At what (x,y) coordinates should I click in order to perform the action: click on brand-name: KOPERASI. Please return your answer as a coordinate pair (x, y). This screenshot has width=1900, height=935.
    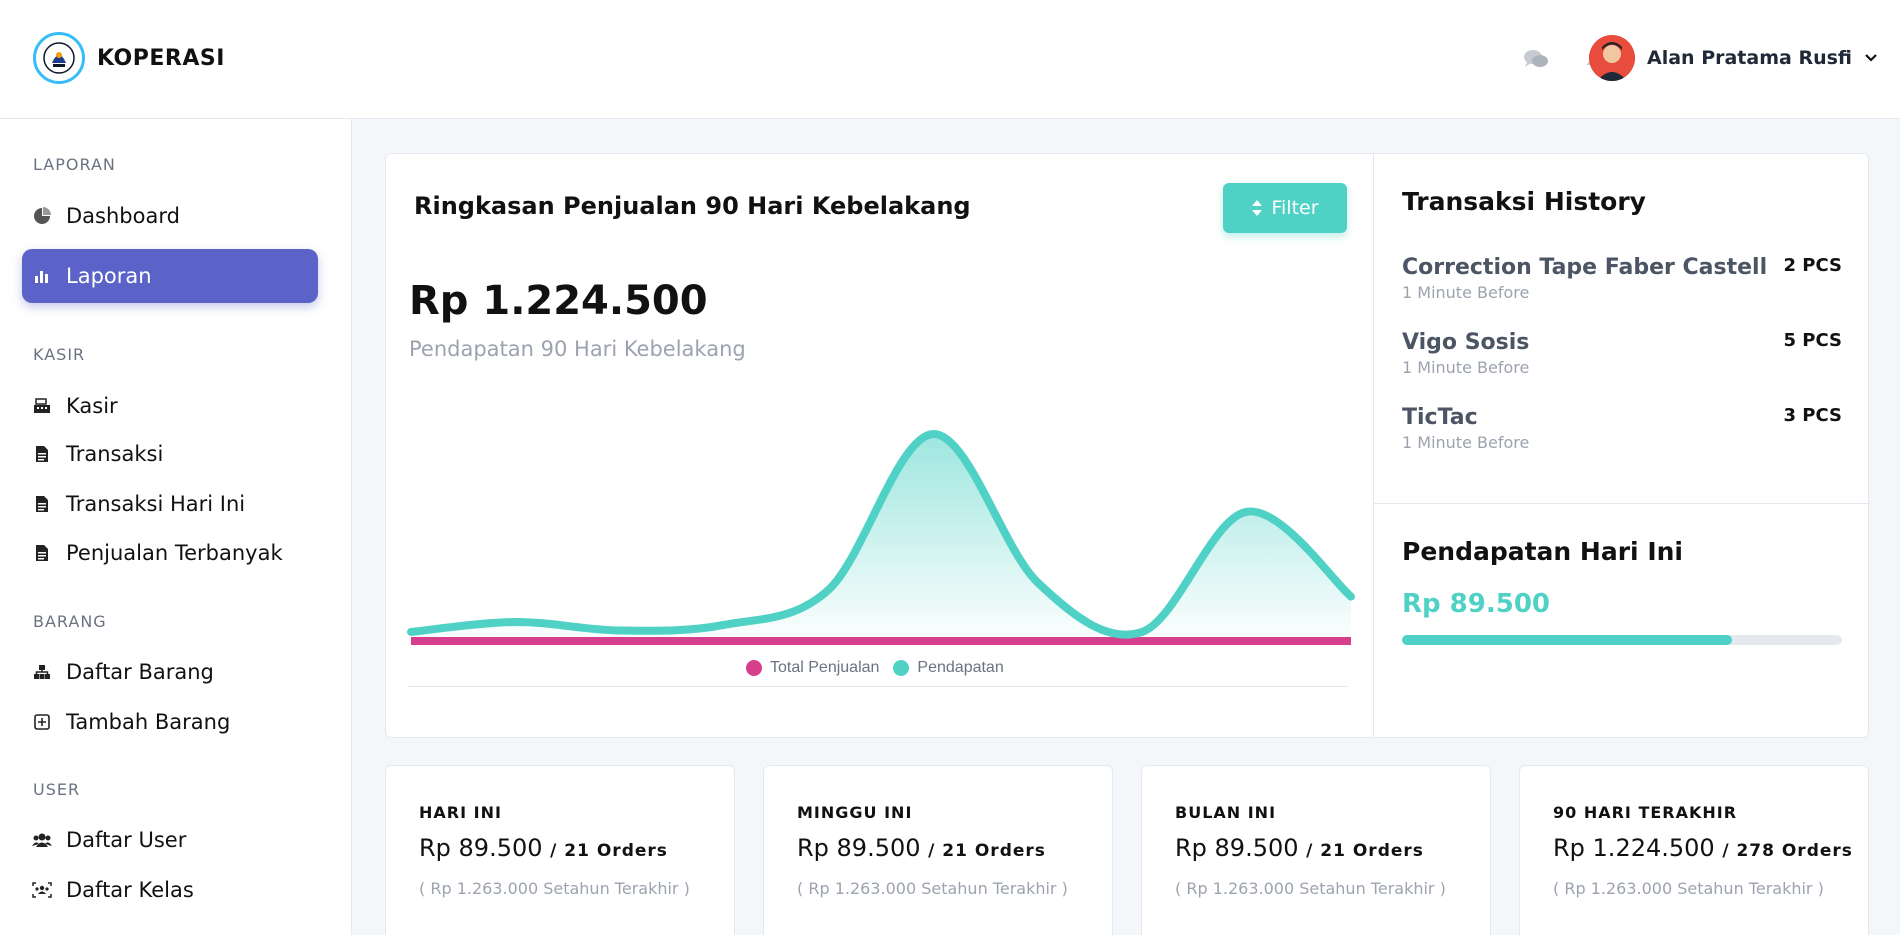
    Looking at the image, I should click on (161, 58).